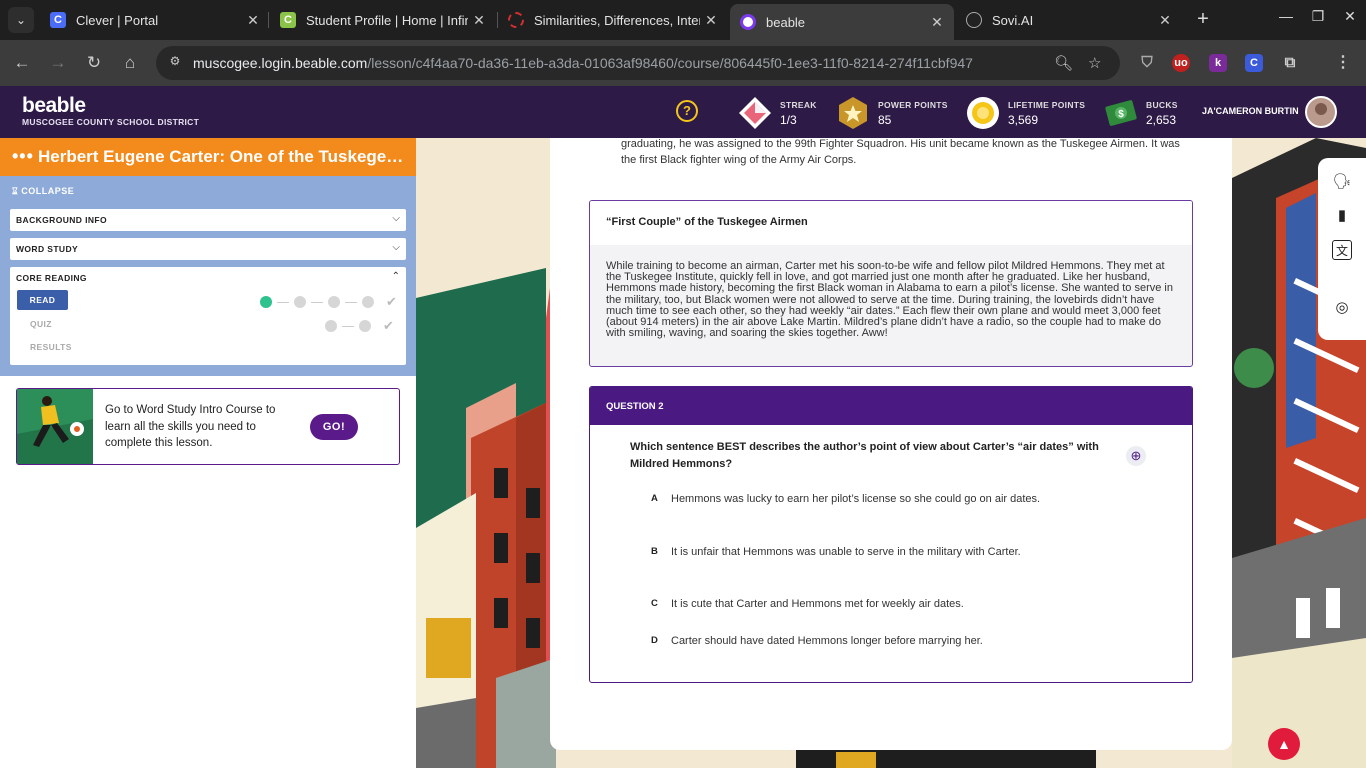 Image resolution: width=1366 pixels, height=768 pixels. I want to click on browser-menu-icon: ⋮, so click(1343, 63).